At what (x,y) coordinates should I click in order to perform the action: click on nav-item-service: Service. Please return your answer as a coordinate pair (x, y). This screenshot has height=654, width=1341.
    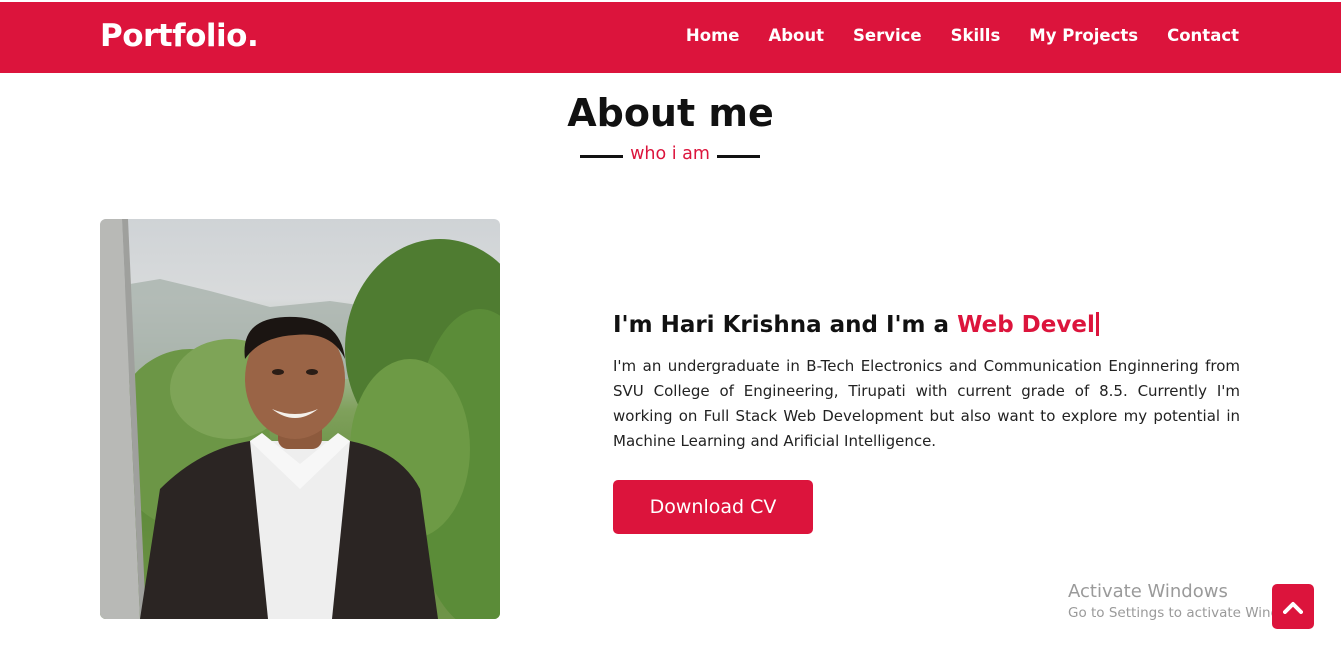
    Looking at the image, I should click on (887, 35).